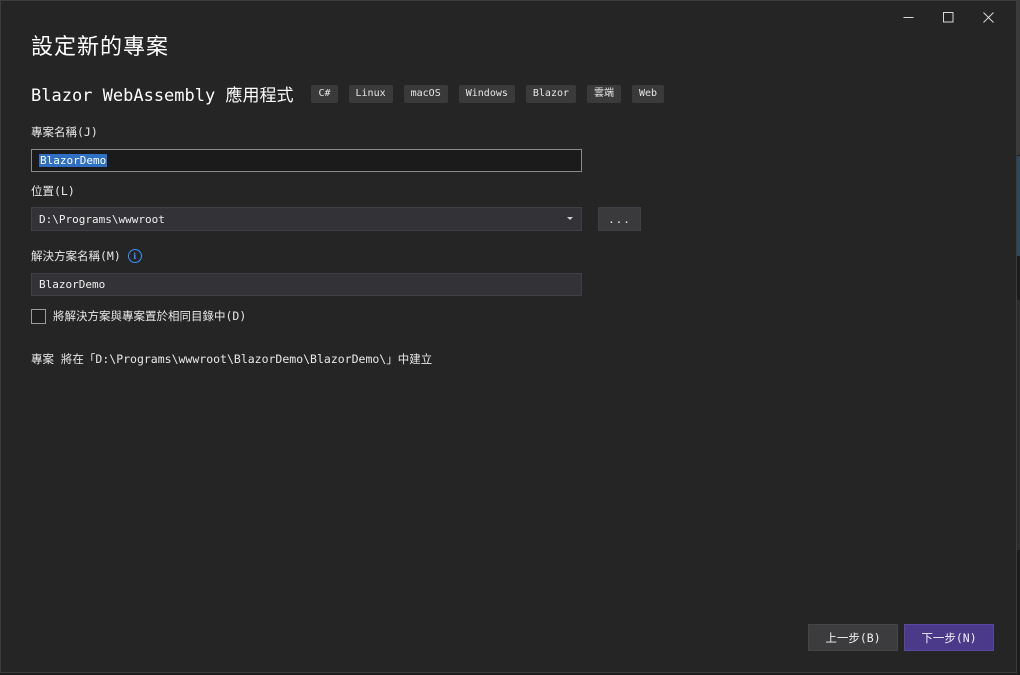 Image resolution: width=1020 pixels, height=675 pixels. Describe the element at coordinates (53, 191) in the screenshot. I see `location-label: 位置(L)` at that location.